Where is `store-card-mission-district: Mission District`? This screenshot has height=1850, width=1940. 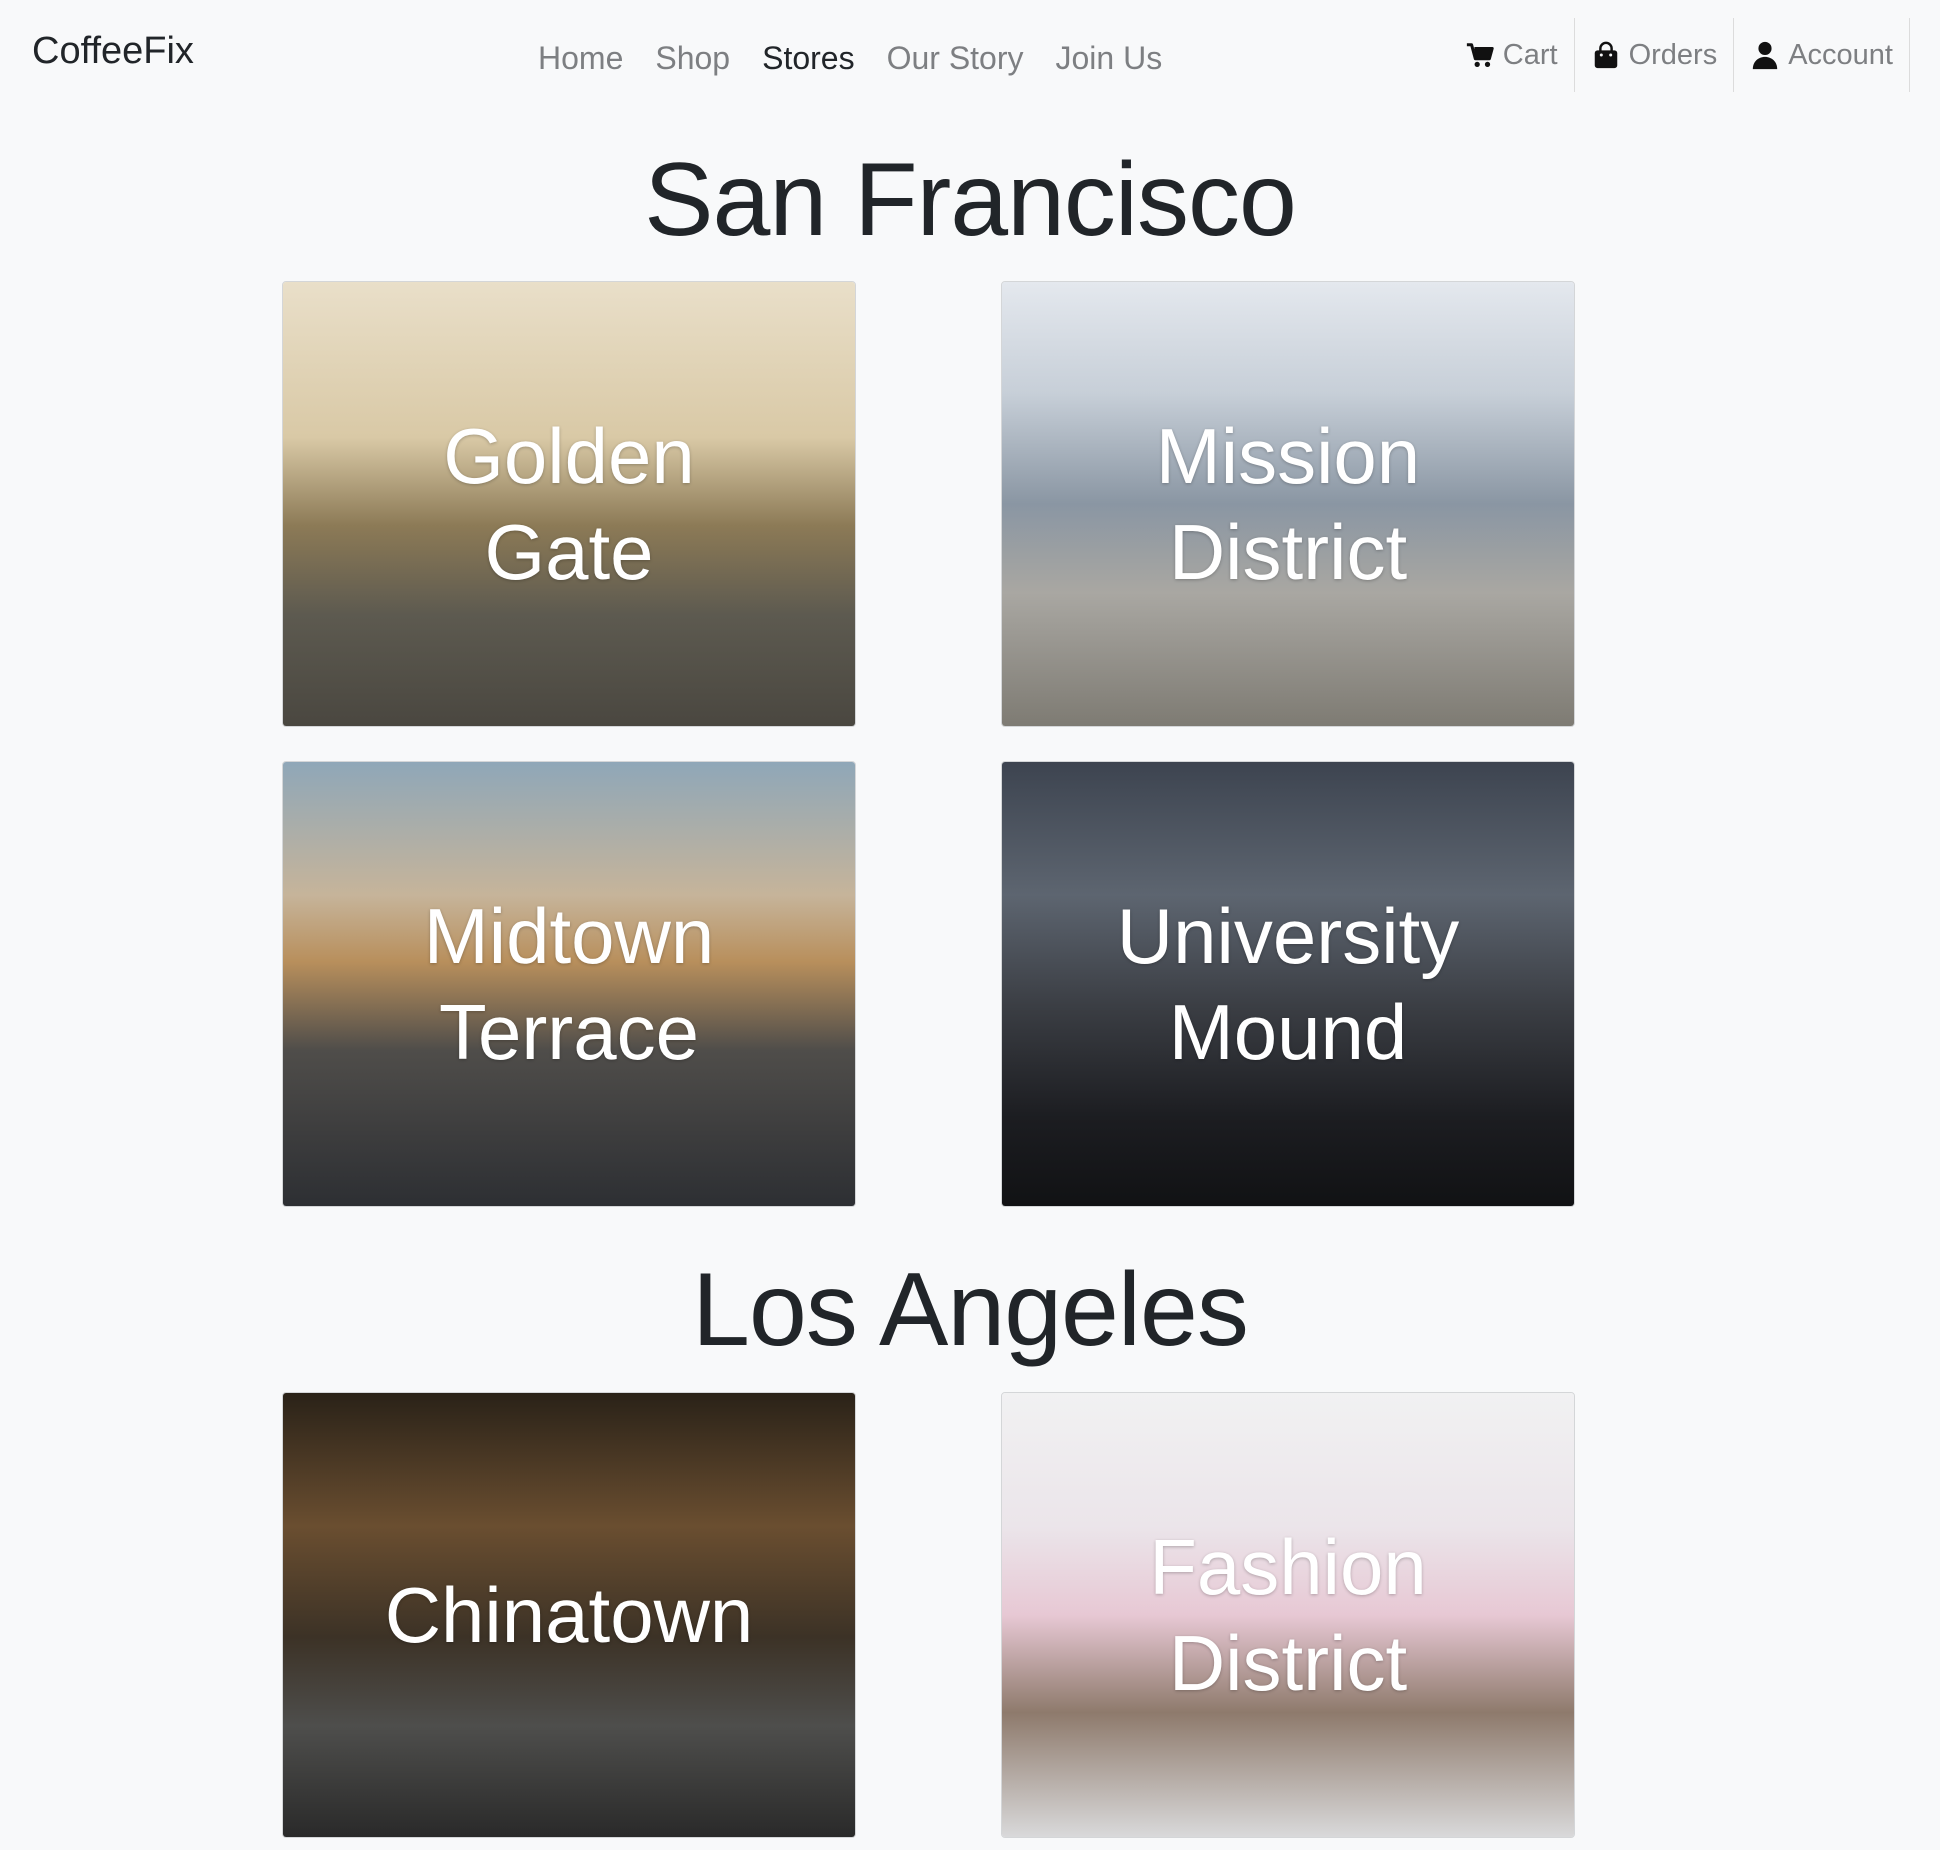
store-card-mission-district: Mission District is located at coordinates (1288, 504).